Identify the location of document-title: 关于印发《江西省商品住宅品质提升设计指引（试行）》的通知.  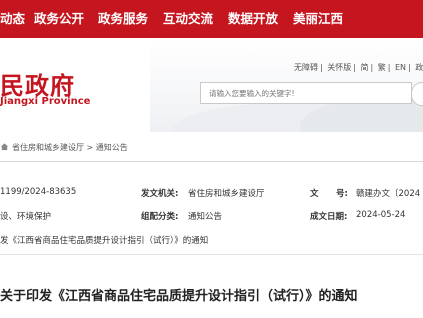
(179, 296).